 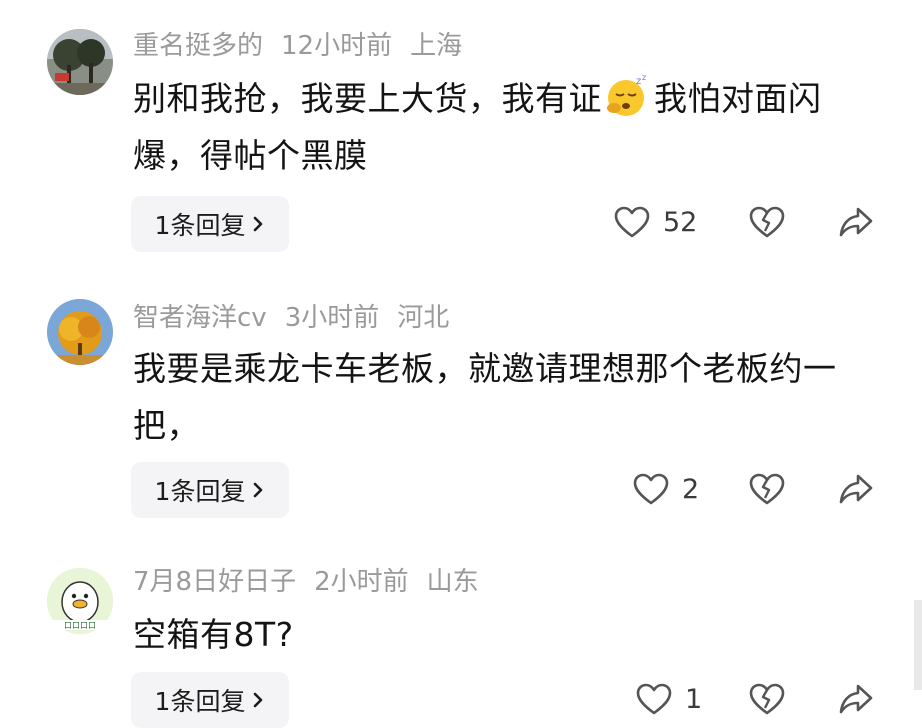 I want to click on svg-text: 口口口口, so click(x=80, y=625).